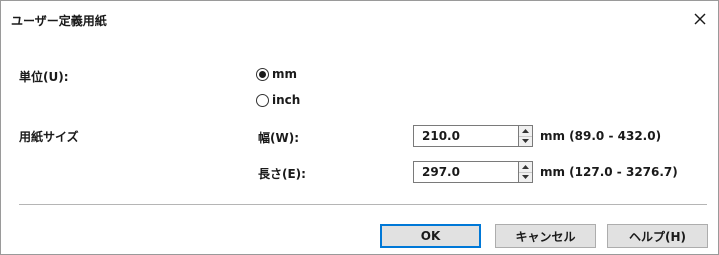 This screenshot has width=719, height=255. What do you see at coordinates (262, 100) in the screenshot?
I see `radio-unselected-icon` at bounding box center [262, 100].